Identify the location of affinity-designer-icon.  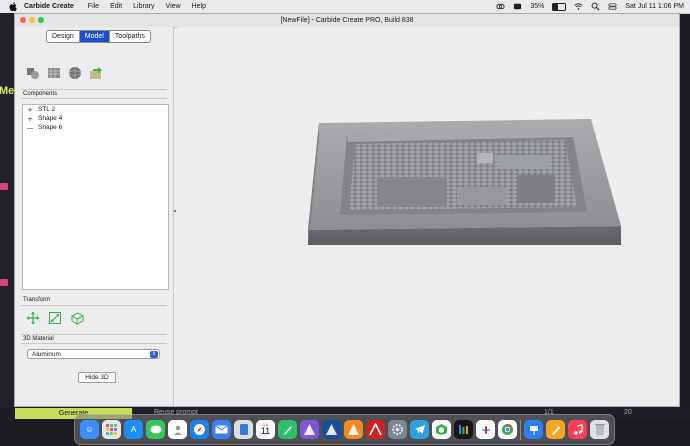
(309, 429).